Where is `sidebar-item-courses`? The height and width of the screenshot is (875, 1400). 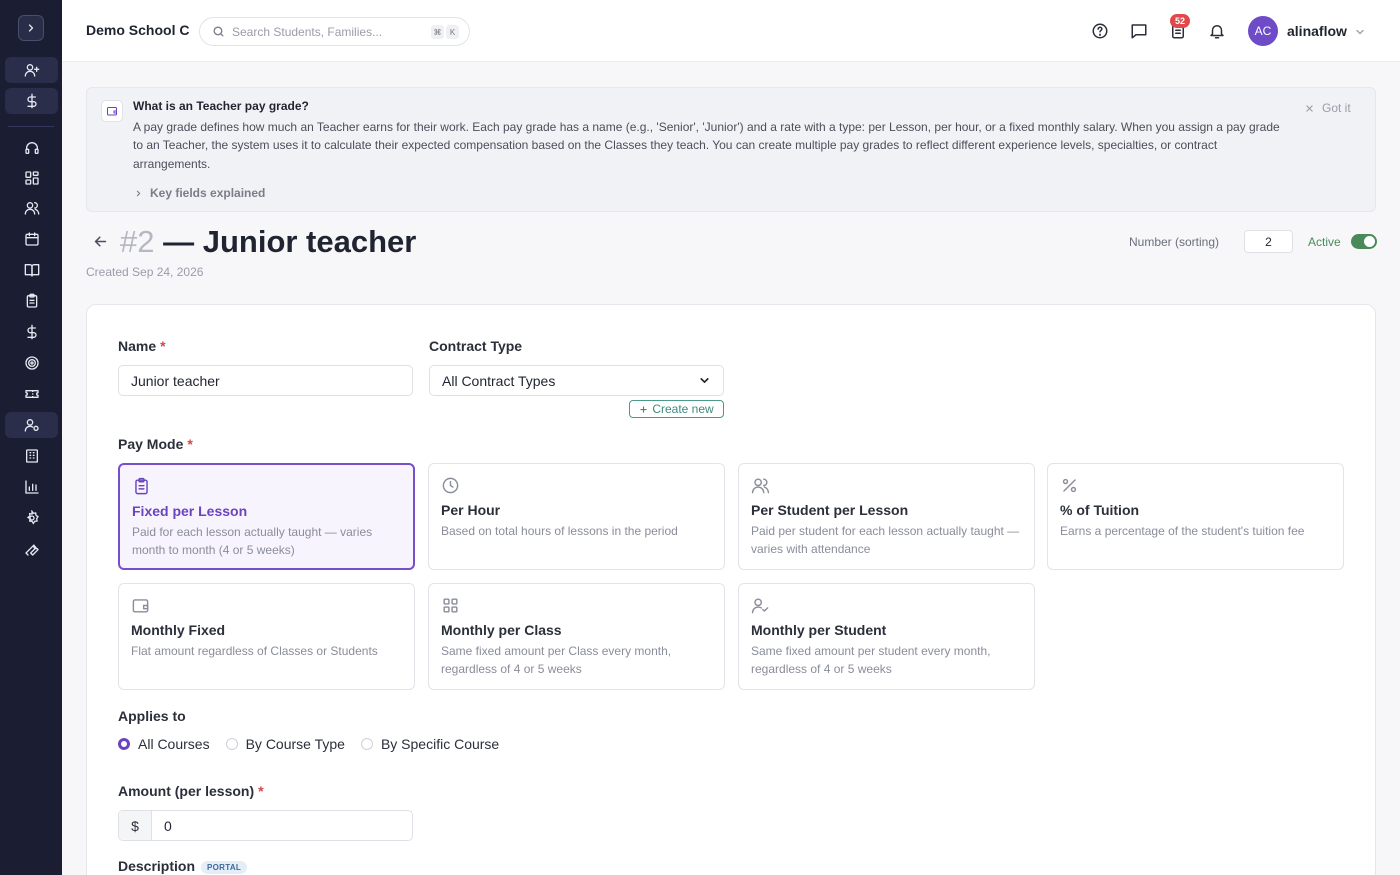 sidebar-item-courses is located at coordinates (31, 270).